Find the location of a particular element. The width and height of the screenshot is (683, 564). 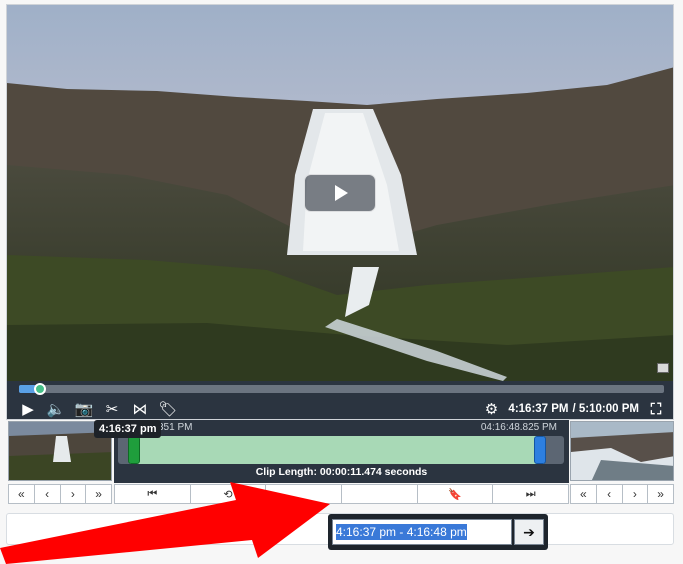

go-button: ➔ is located at coordinates (529, 532).